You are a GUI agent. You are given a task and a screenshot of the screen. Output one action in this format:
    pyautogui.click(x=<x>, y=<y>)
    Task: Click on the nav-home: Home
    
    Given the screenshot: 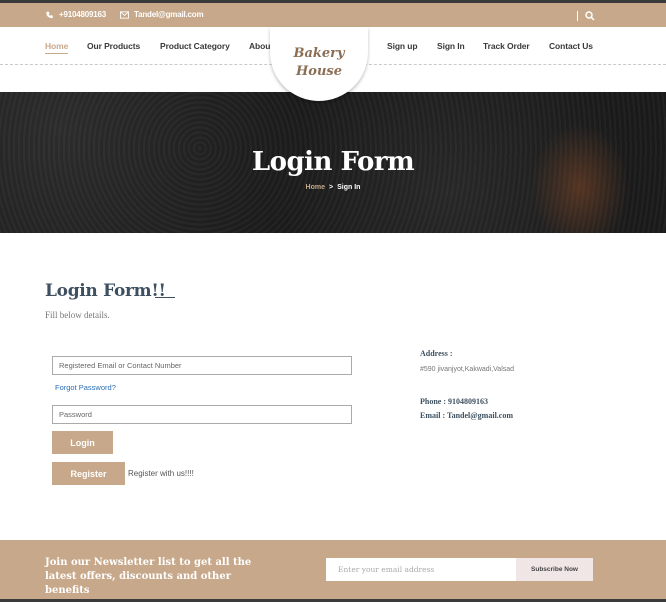 What is the action you would take?
    pyautogui.click(x=56, y=47)
    